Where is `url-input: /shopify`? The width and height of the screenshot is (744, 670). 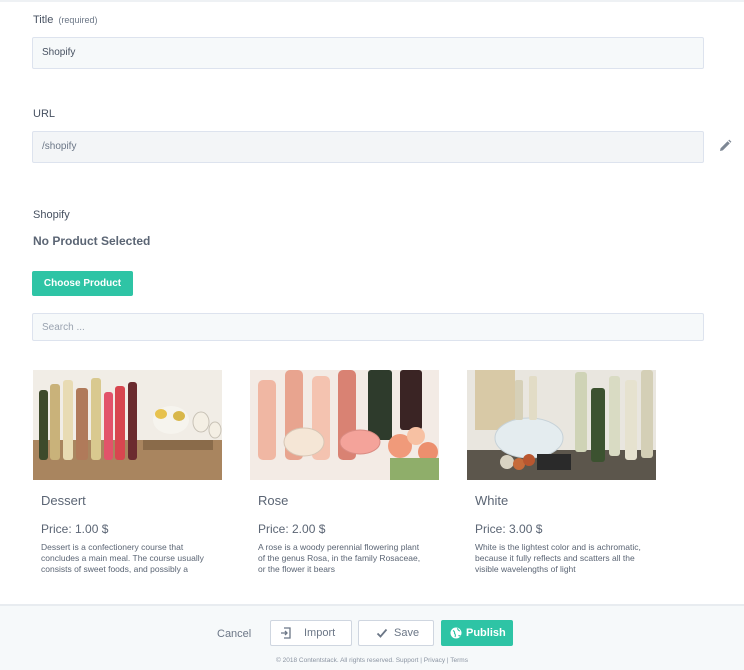 url-input: /shopify is located at coordinates (368, 147).